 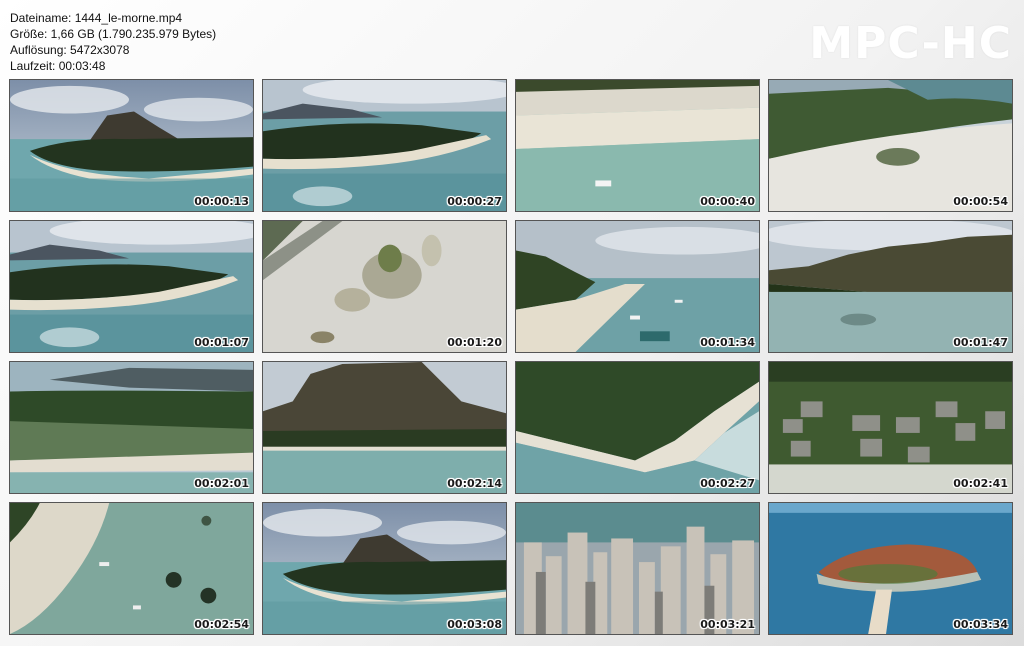 I want to click on thumbnail-timestamp: 00:01:20, so click(x=474, y=342).